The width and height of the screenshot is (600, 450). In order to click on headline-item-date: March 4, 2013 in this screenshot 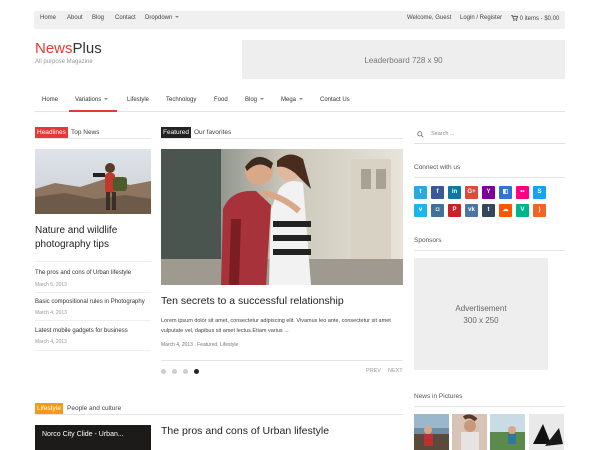, I will do `click(51, 342)`.